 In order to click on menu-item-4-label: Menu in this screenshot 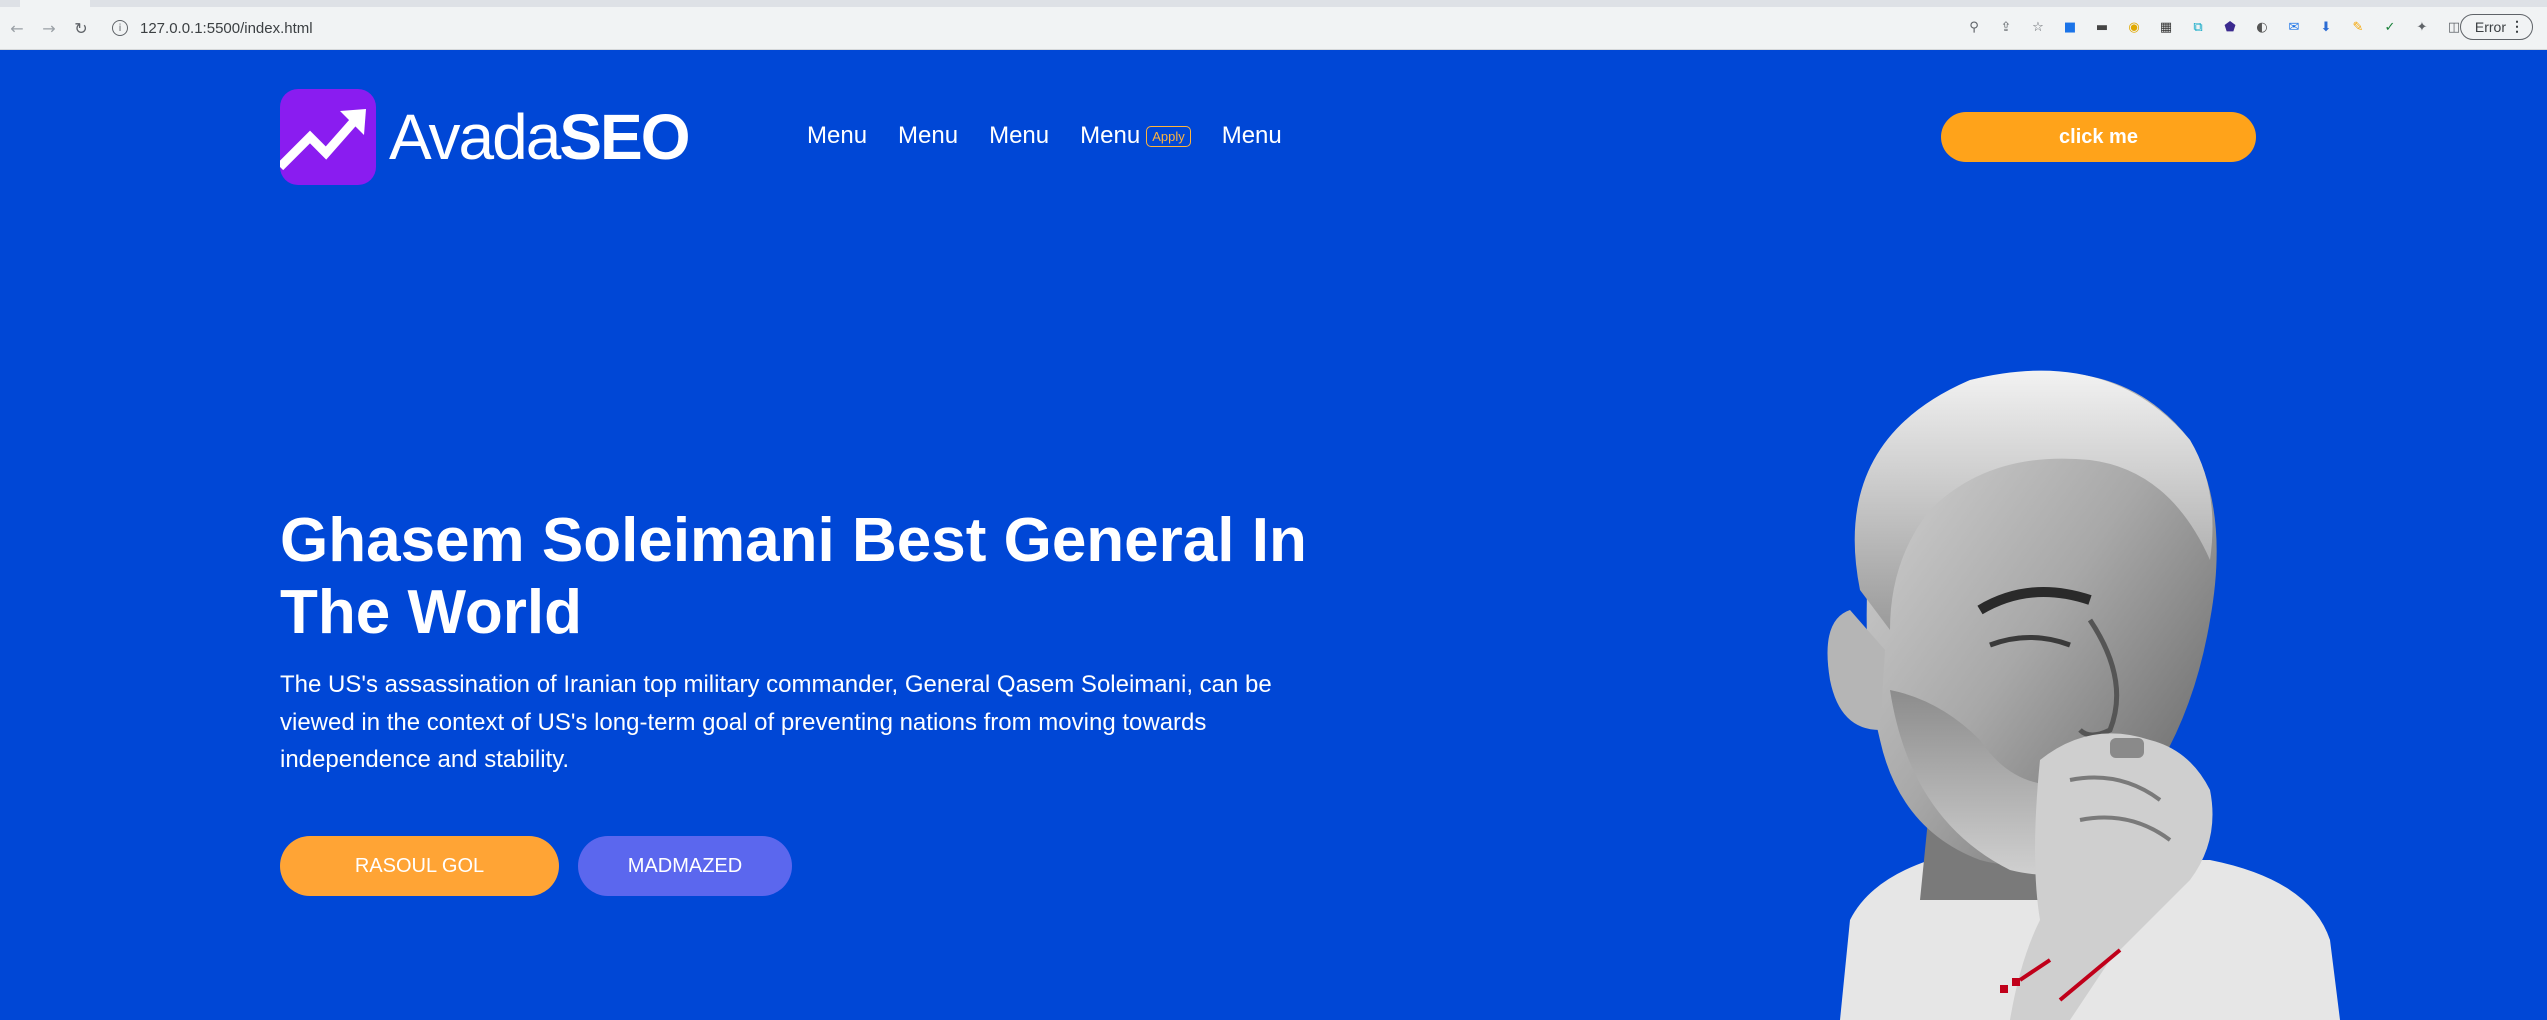, I will do `click(1110, 135)`.